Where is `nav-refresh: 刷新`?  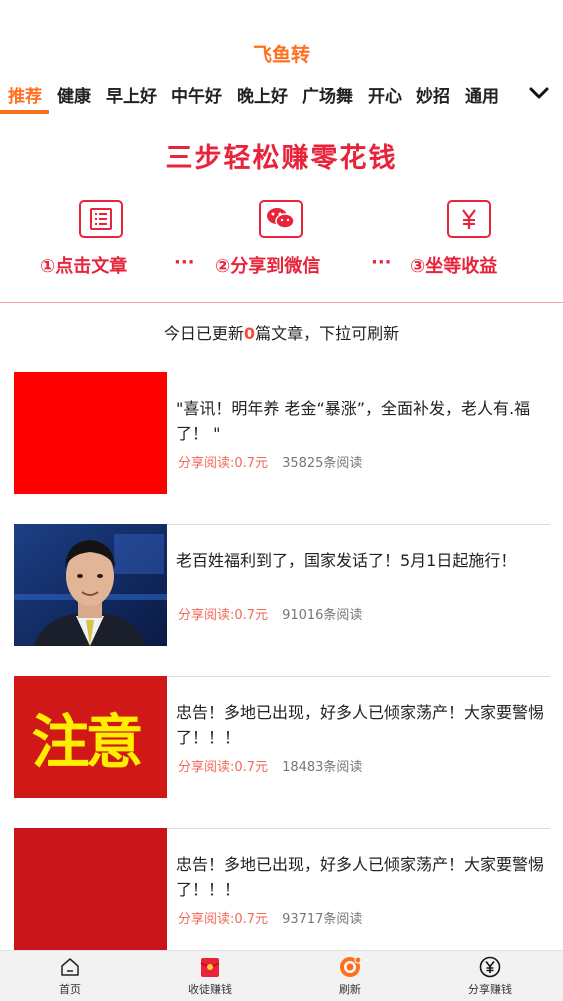
nav-refresh: 刷新 is located at coordinates (350, 976).